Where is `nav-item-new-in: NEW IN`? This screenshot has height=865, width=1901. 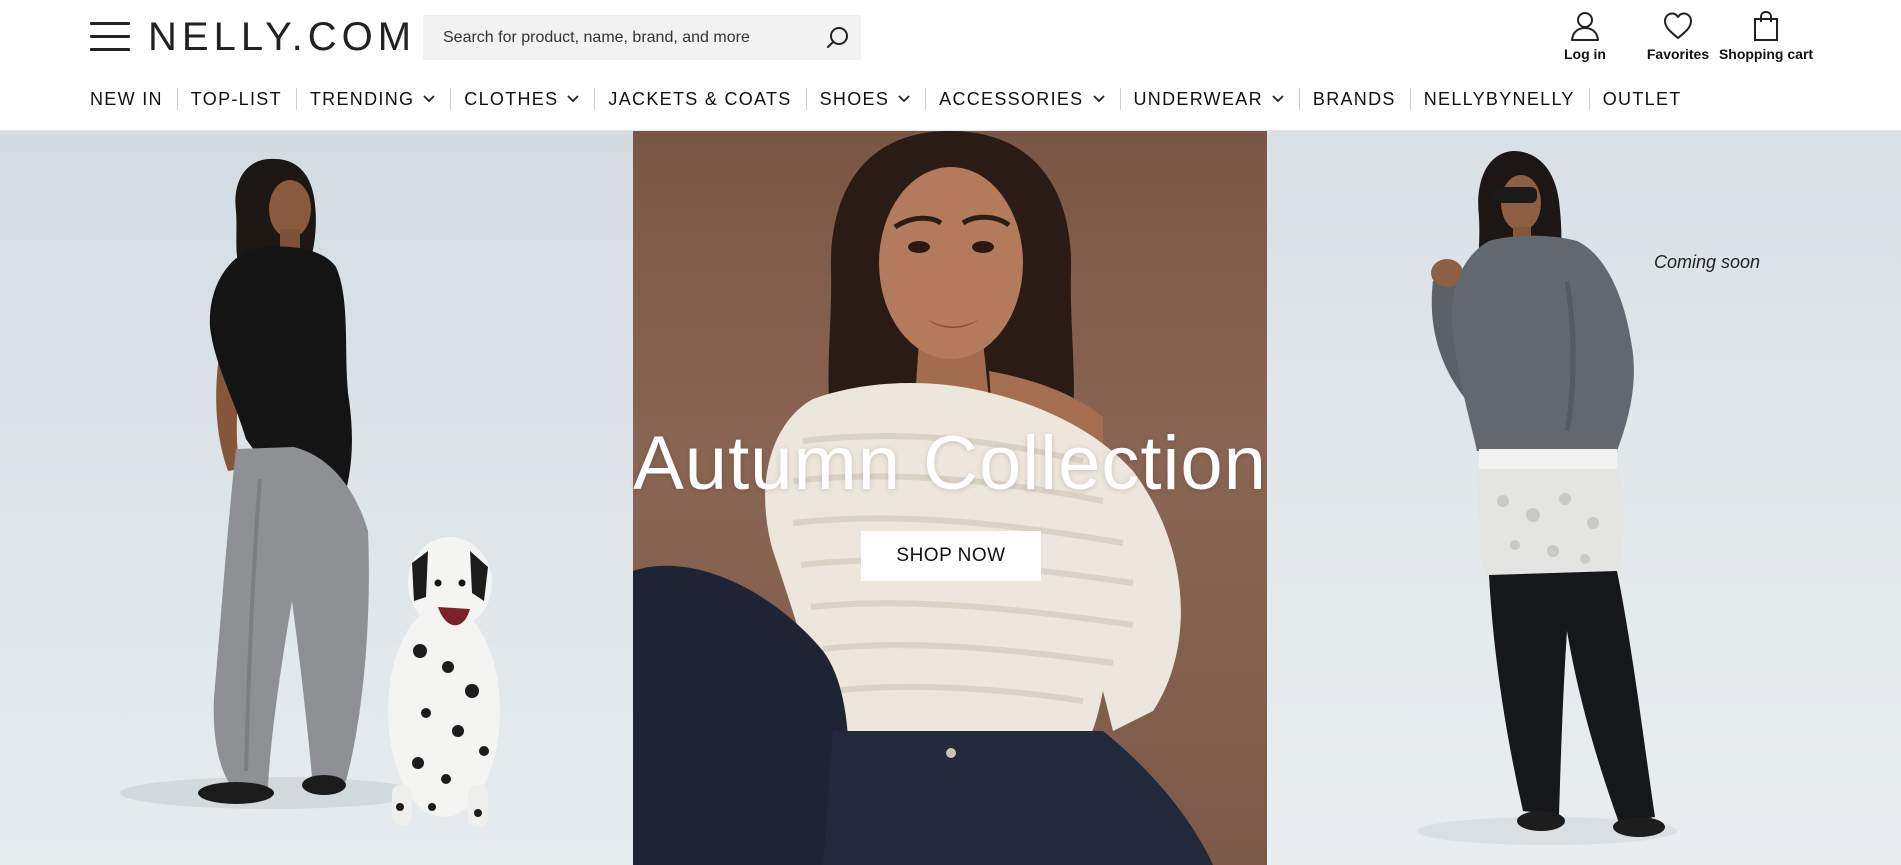
nav-item-new-in: NEW IN is located at coordinates (126, 99).